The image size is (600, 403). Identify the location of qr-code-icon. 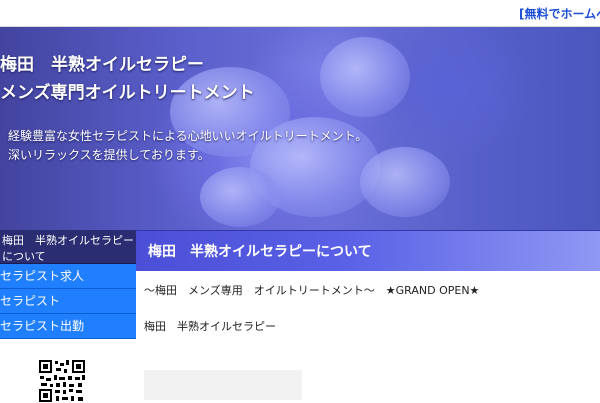
(62, 381).